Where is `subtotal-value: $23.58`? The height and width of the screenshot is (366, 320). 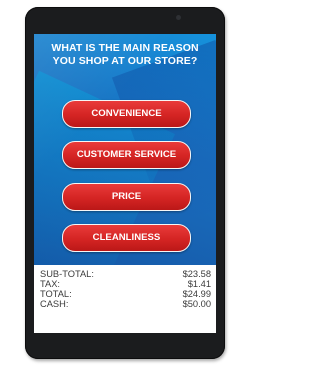 subtotal-value: $23.58 is located at coordinates (196, 274).